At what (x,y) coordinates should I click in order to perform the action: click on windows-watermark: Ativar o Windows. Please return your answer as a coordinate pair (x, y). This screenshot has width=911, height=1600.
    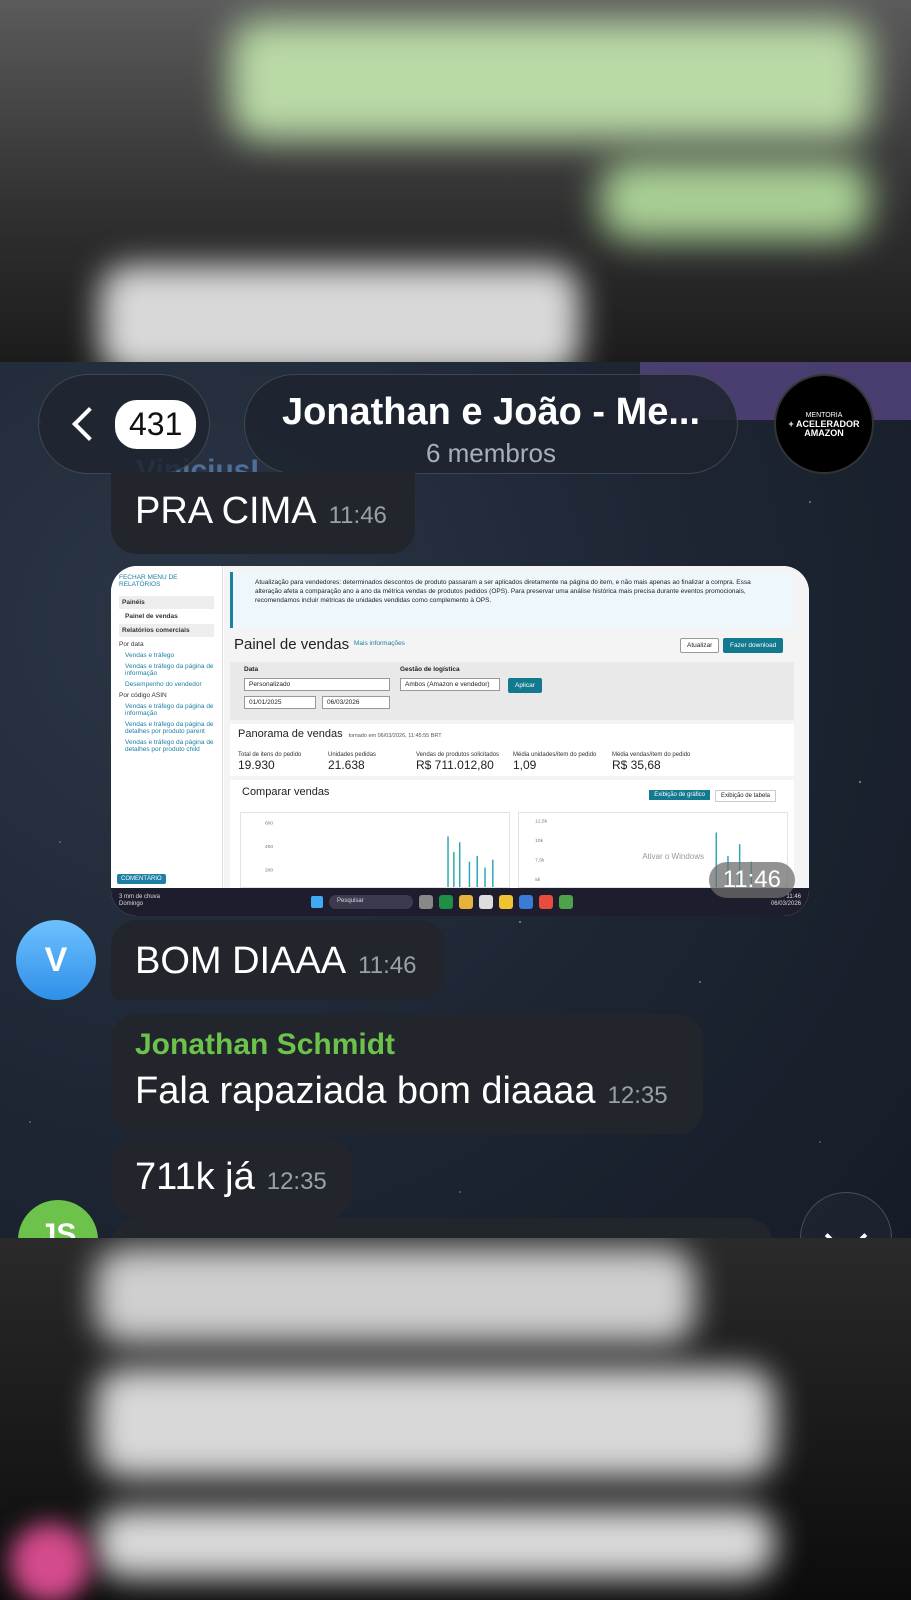
    Looking at the image, I should click on (673, 856).